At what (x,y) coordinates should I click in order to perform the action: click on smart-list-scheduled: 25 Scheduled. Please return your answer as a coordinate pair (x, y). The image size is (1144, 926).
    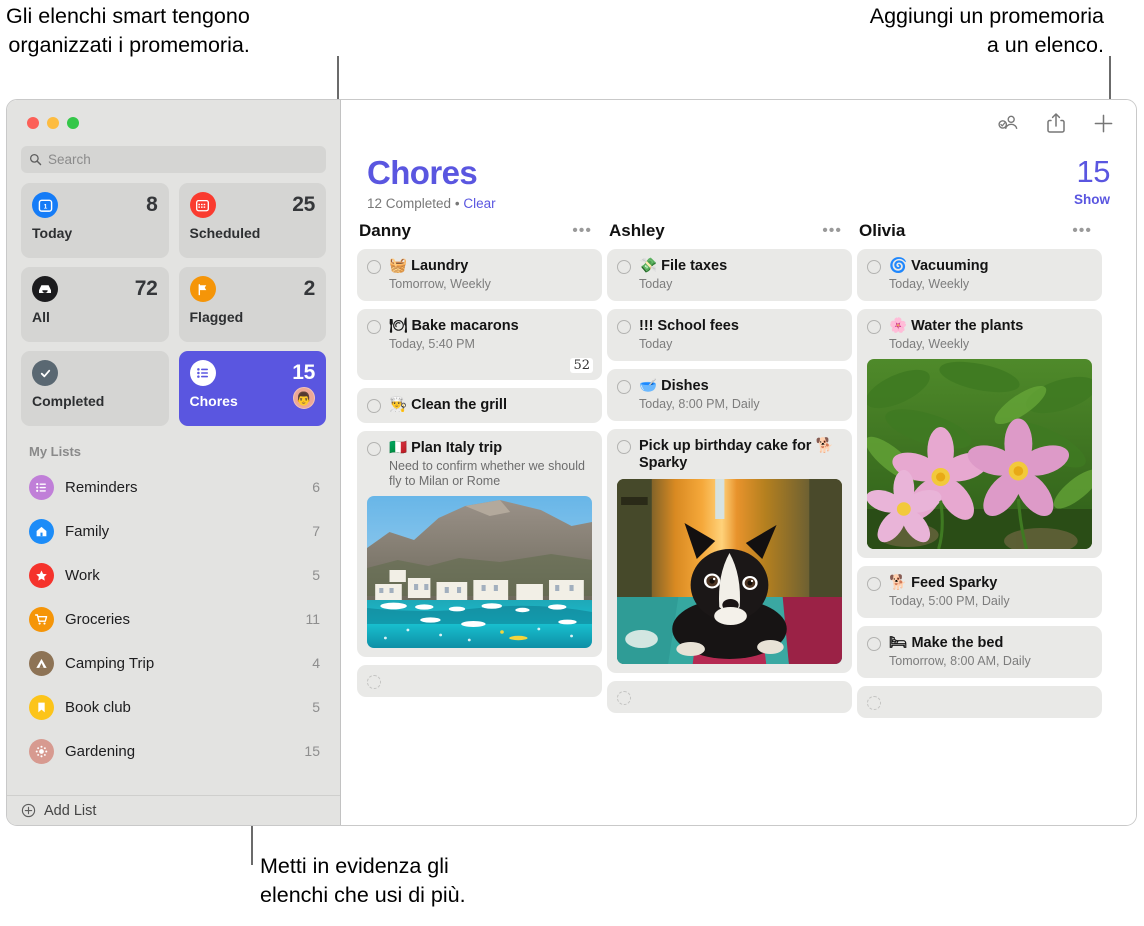
    Looking at the image, I should click on (252, 220).